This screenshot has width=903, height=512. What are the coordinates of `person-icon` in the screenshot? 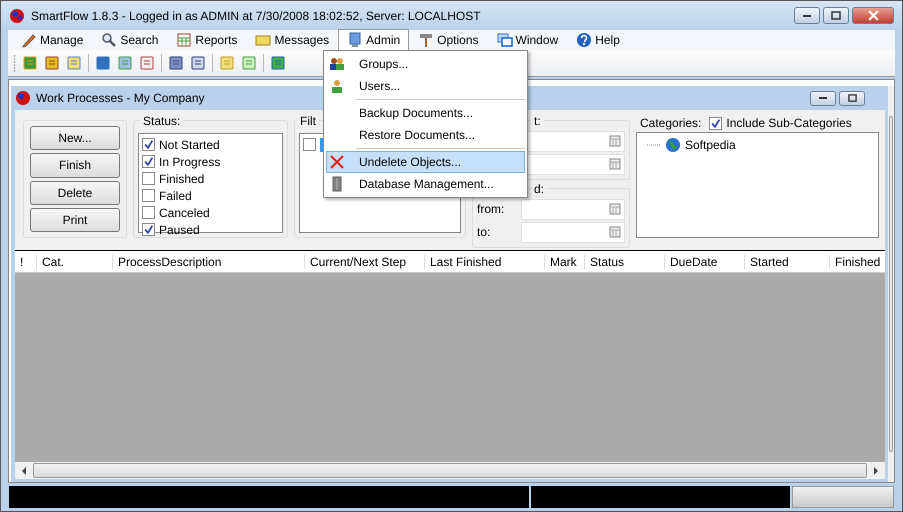 It's located at (337, 86).